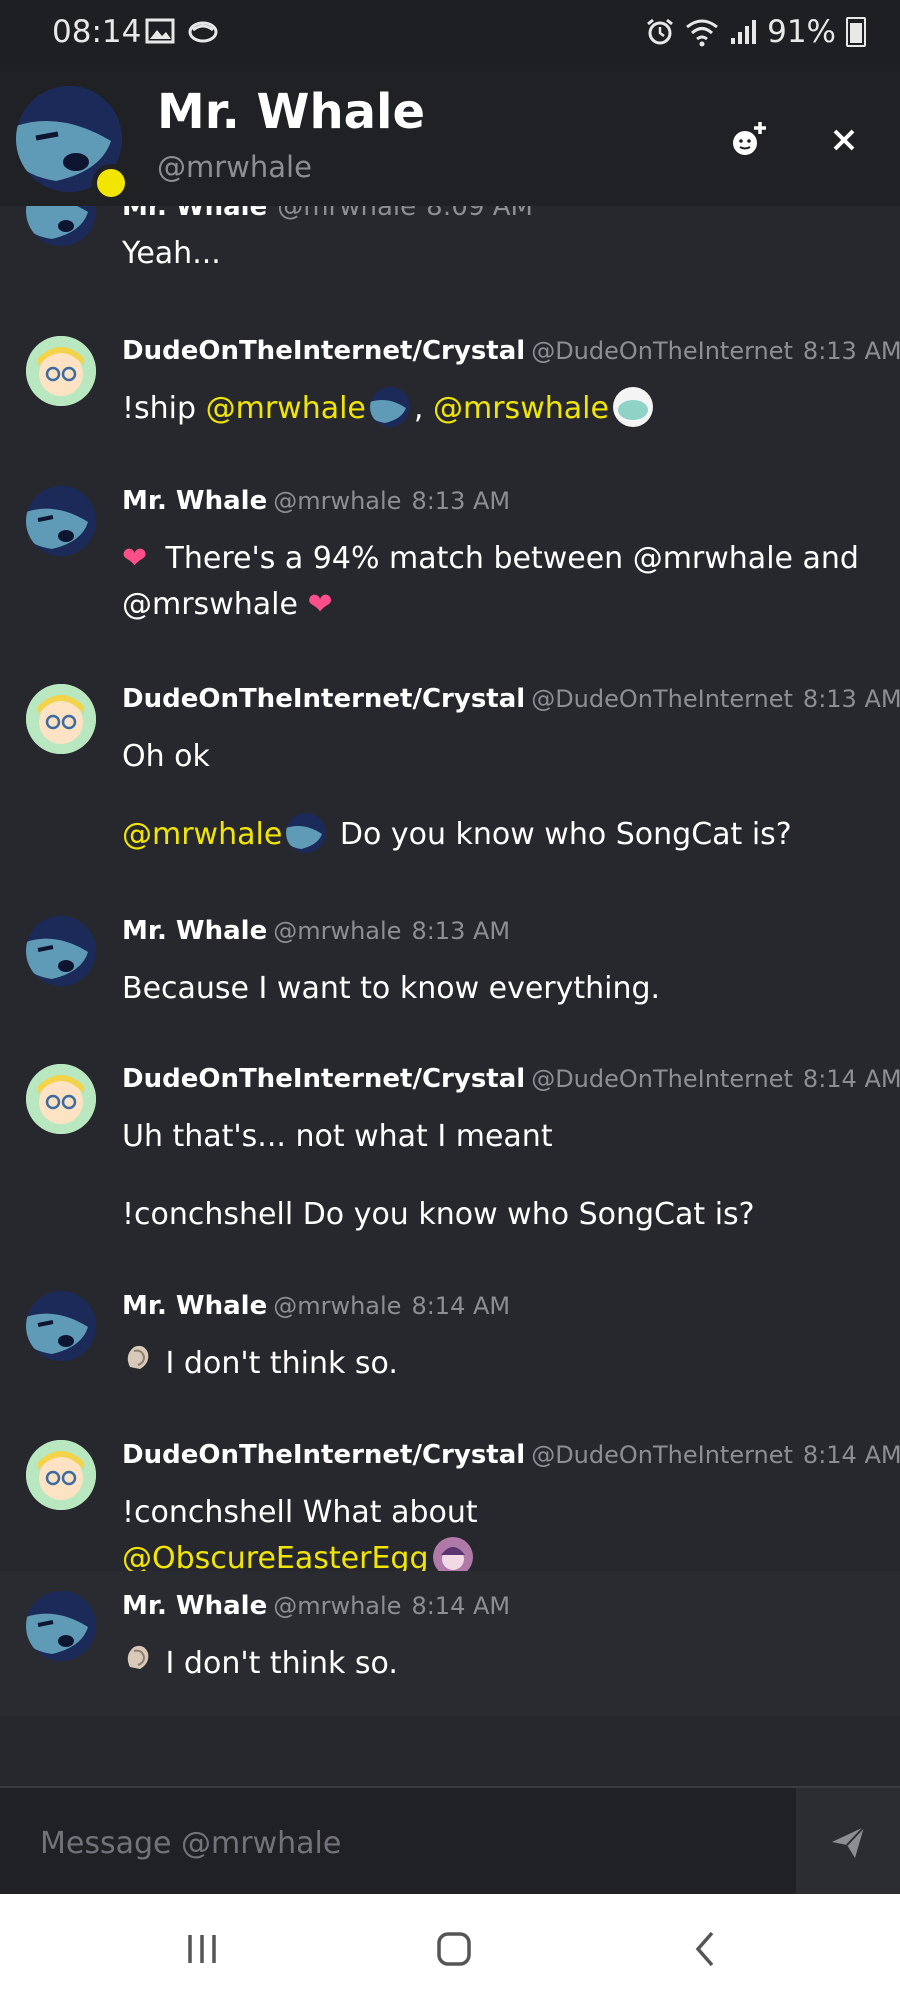 The height and width of the screenshot is (2000, 900). What do you see at coordinates (565, 834) in the screenshot?
I see `message-text: Do you know who SongCat is?` at bounding box center [565, 834].